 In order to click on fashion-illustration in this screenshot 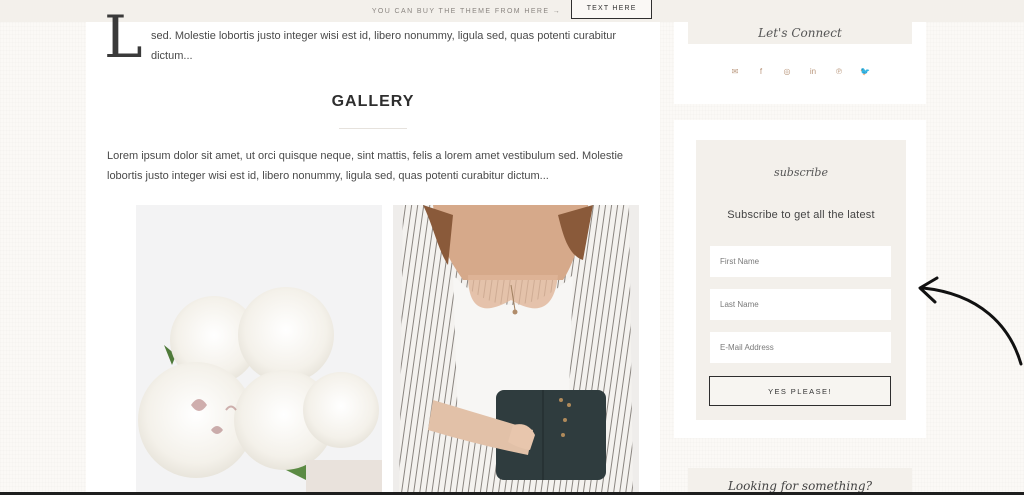, I will do `click(516, 350)`.